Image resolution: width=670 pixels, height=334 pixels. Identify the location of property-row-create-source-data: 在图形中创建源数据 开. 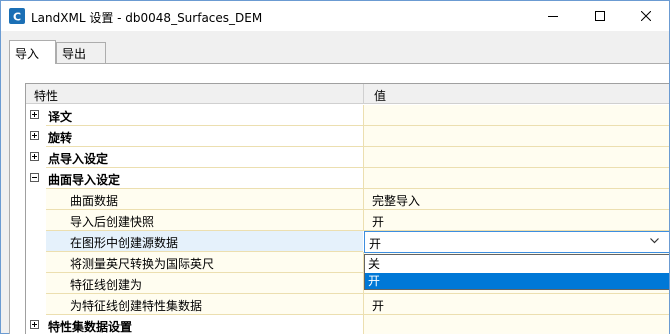
(347, 242).